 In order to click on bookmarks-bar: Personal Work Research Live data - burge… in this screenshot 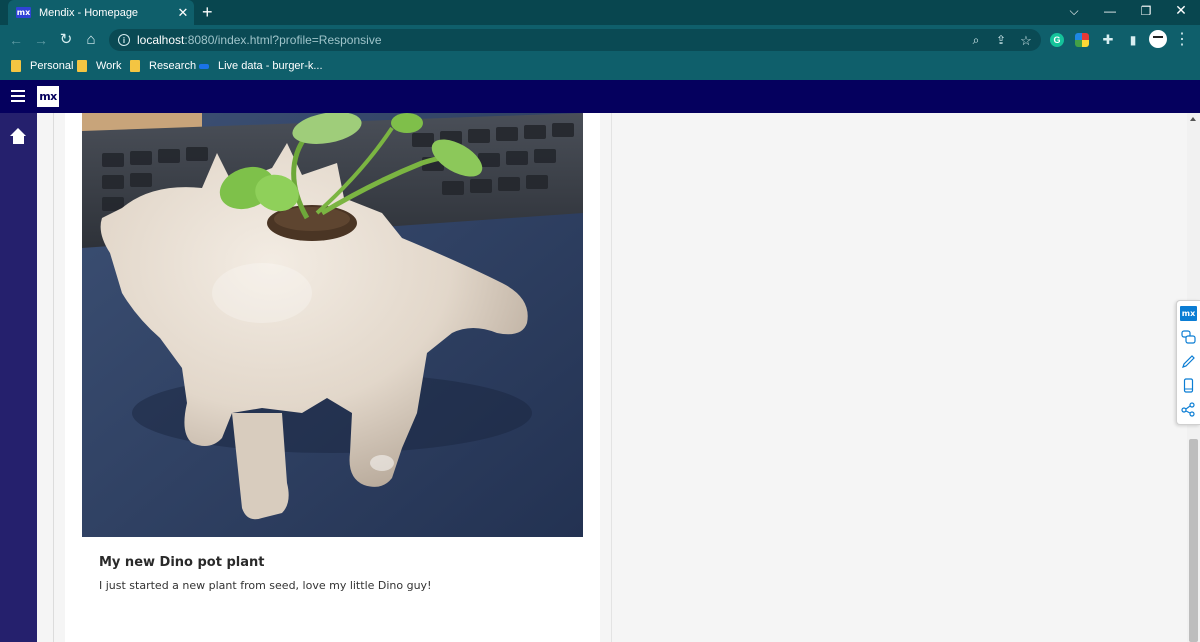, I will do `click(600, 67)`.